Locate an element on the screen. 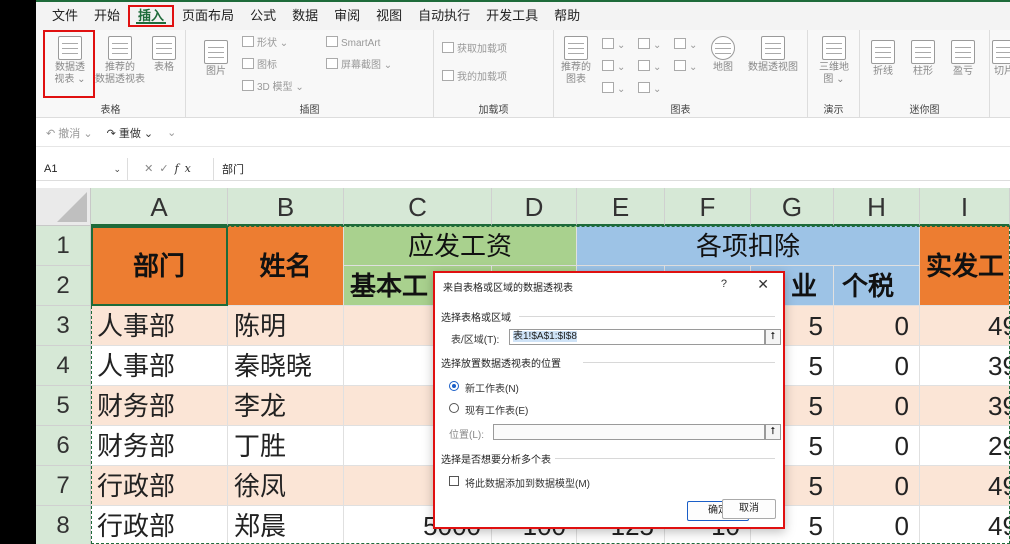 The height and width of the screenshot is (544, 1010). screenshot-button: 屏幕截图 ⌄ is located at coordinates (359, 65).